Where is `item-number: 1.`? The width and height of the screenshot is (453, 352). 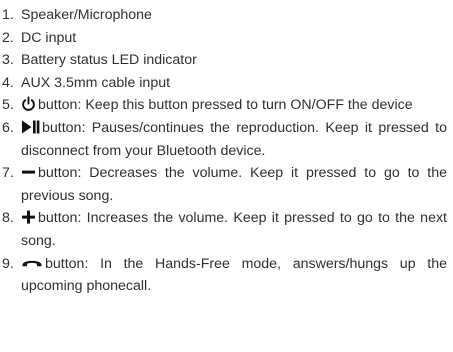
item-number: 1. is located at coordinates (8, 15).